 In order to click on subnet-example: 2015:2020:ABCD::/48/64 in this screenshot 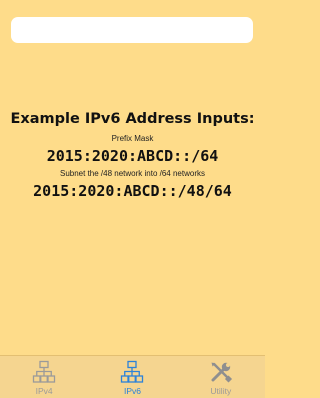, I will do `click(132, 191)`.